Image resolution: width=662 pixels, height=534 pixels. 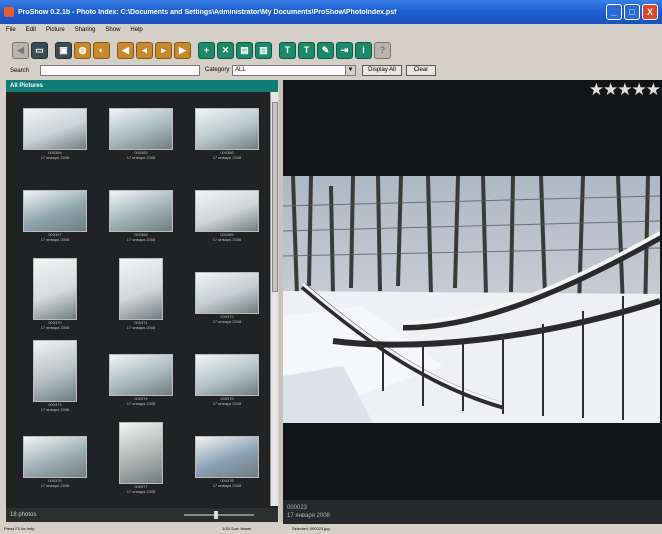 What do you see at coordinates (217, 70) in the screenshot?
I see `category-label: Category` at bounding box center [217, 70].